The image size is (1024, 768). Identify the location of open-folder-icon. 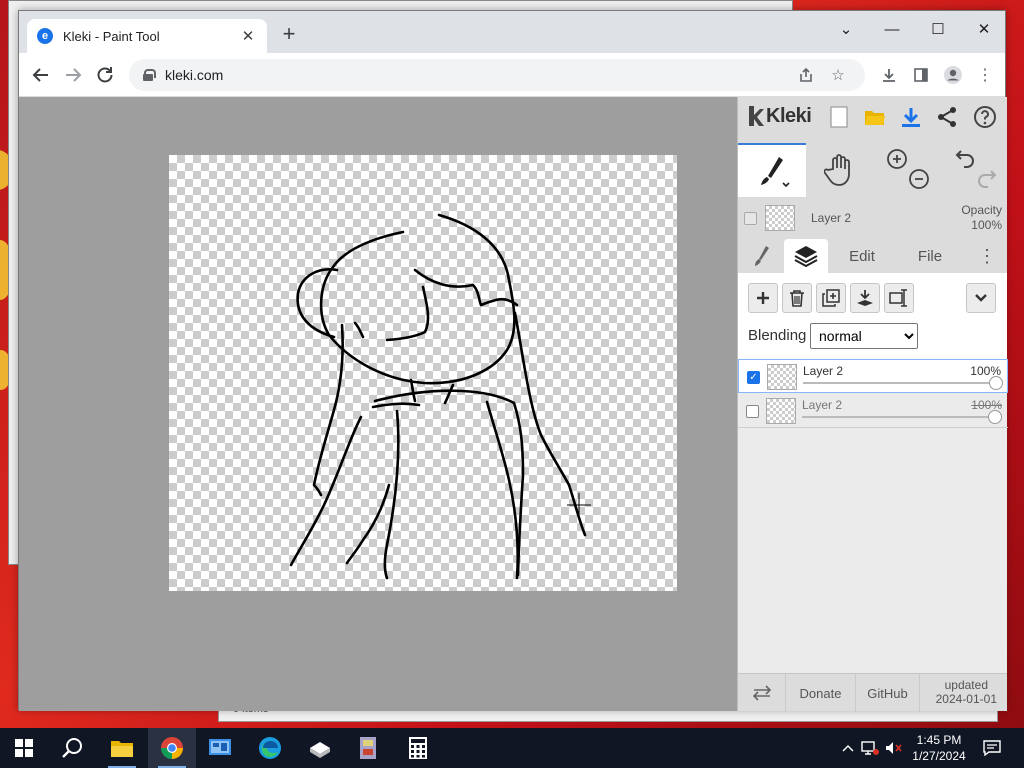
(875, 117).